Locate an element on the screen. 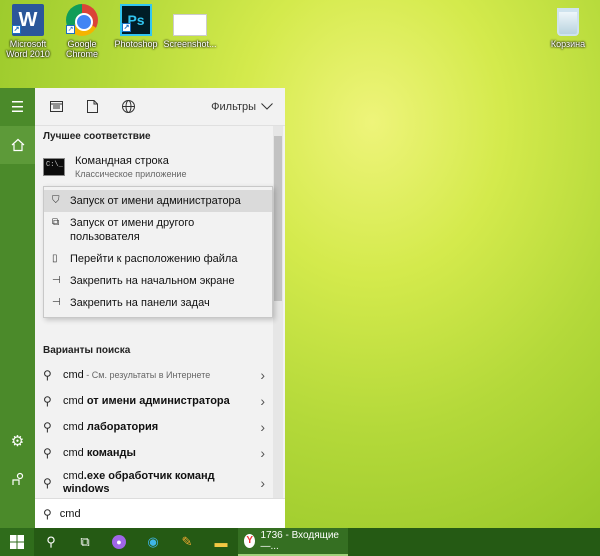 This screenshot has width=600, height=556. desktop-icon-label: Microsoft Word 2010 is located at coordinates (28, 49).